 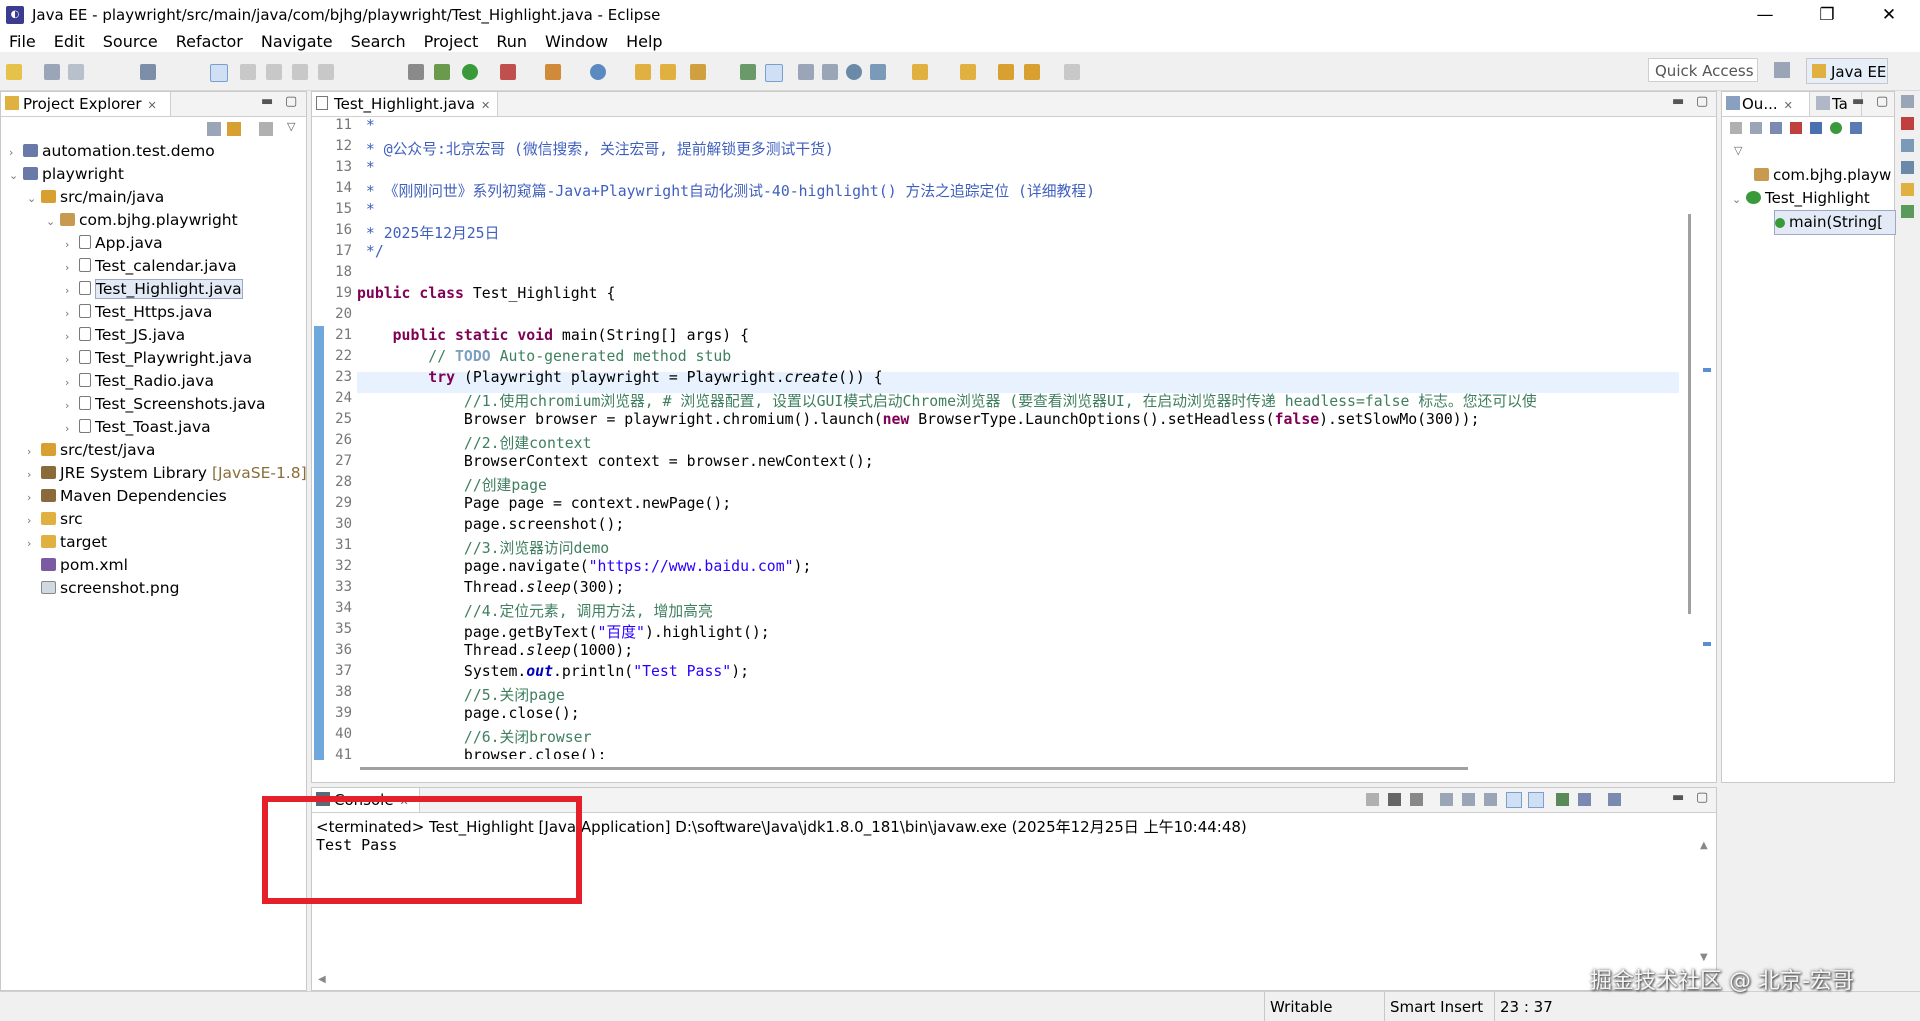 What do you see at coordinates (151, 266) in the screenshot?
I see `tree-item: › Test_calendar.java` at bounding box center [151, 266].